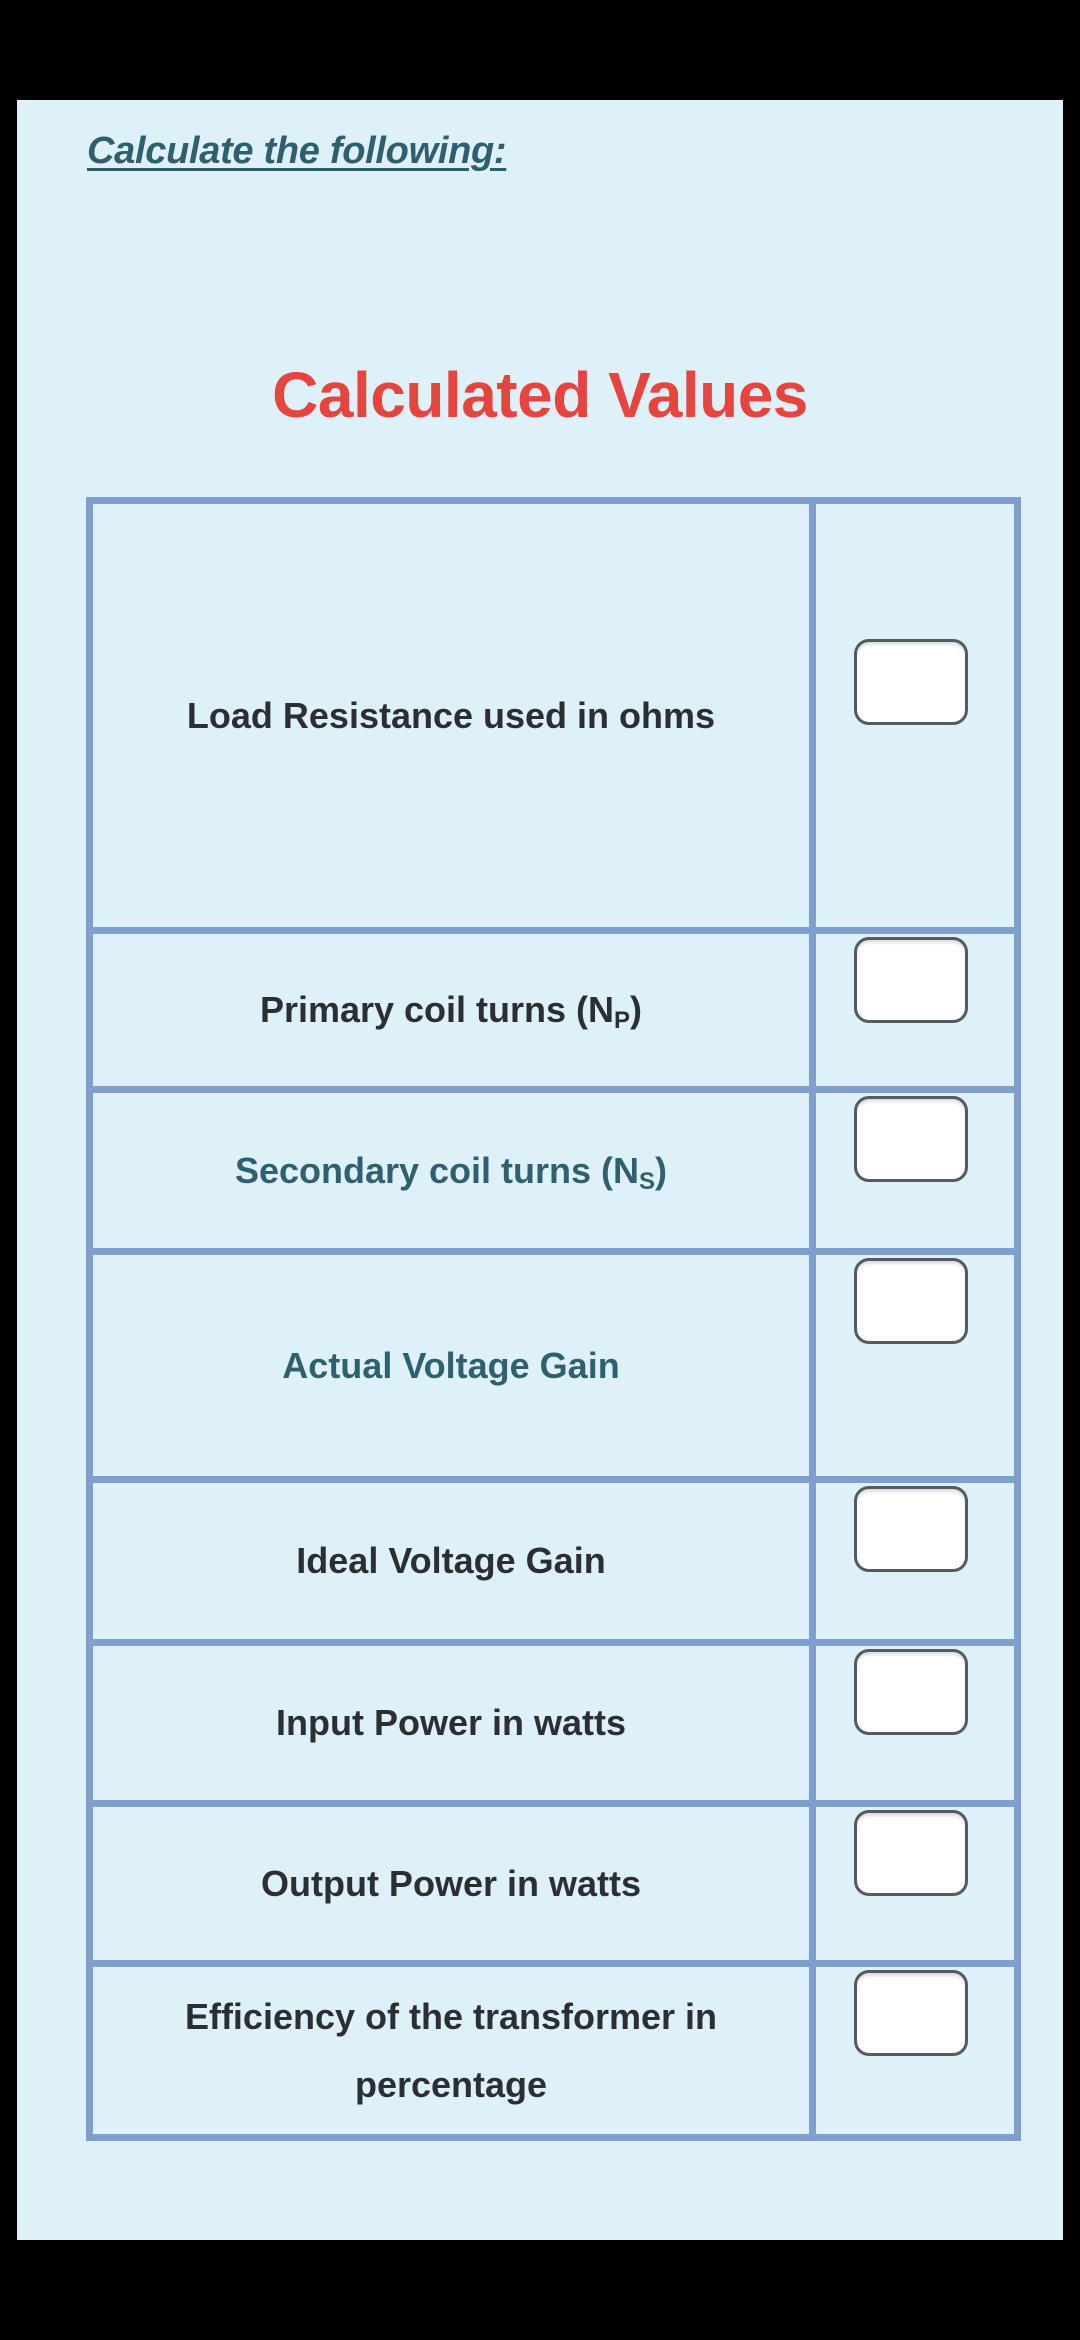 The image size is (1080, 2340). Describe the element at coordinates (647, 1181) in the screenshot. I see `subscript-s: S` at that location.